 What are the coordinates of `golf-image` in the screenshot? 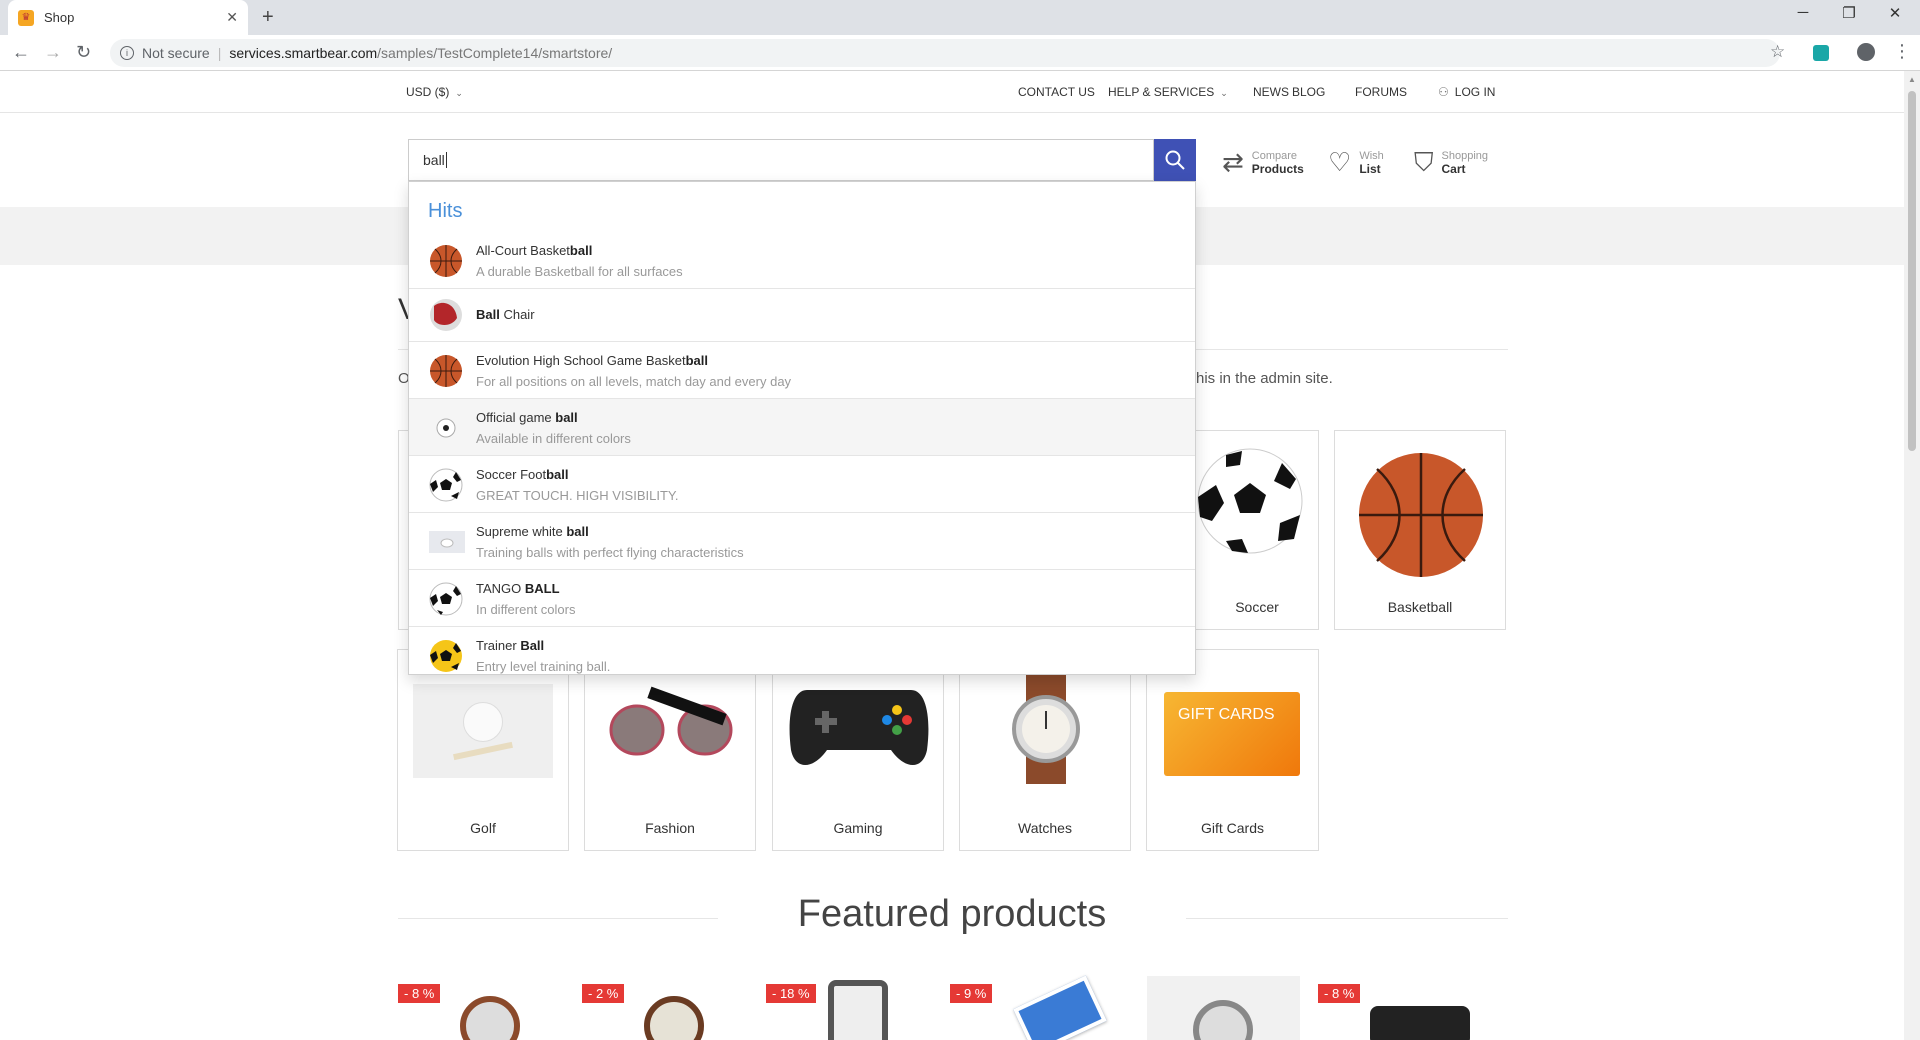 It's located at (483, 731).